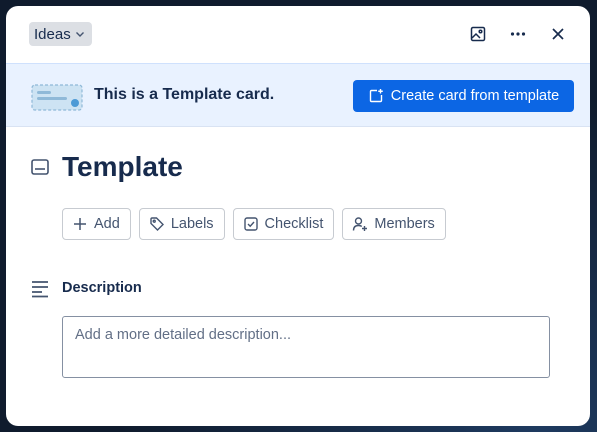 Image resolution: width=597 pixels, height=432 pixels. Describe the element at coordinates (192, 224) in the screenshot. I see `labels-button-label: Labels` at that location.